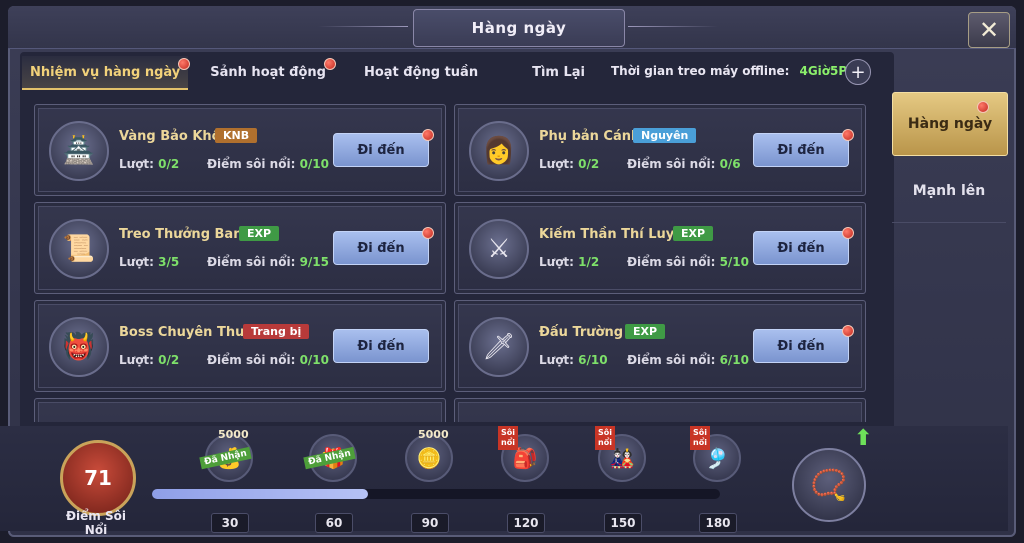  I want to click on side-menu-label: Mạnh lên, so click(949, 191).